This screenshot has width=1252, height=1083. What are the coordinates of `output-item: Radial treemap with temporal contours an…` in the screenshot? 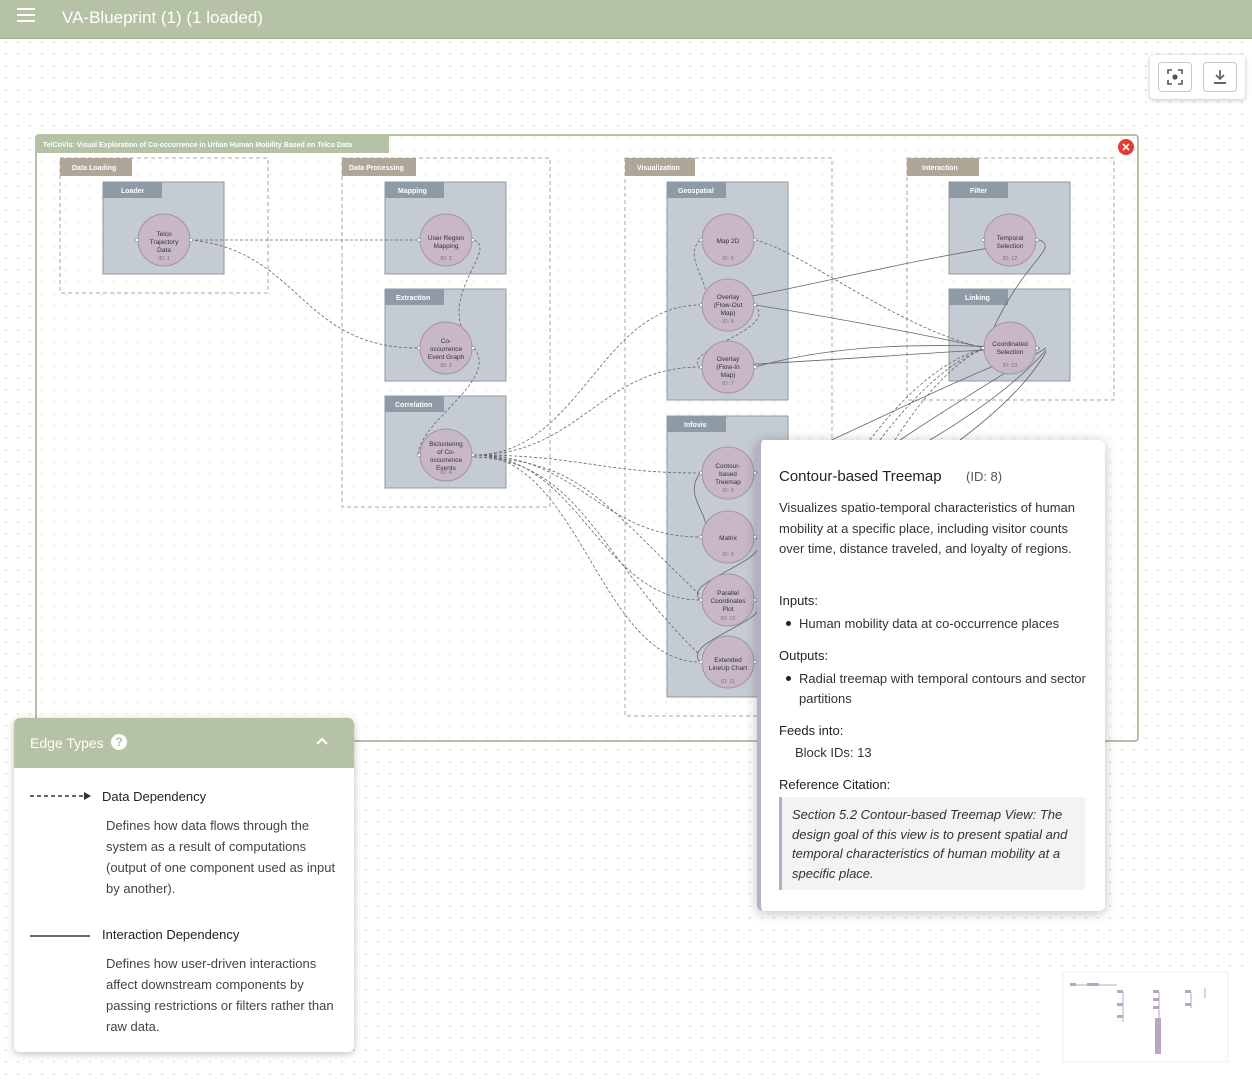 It's located at (942, 688).